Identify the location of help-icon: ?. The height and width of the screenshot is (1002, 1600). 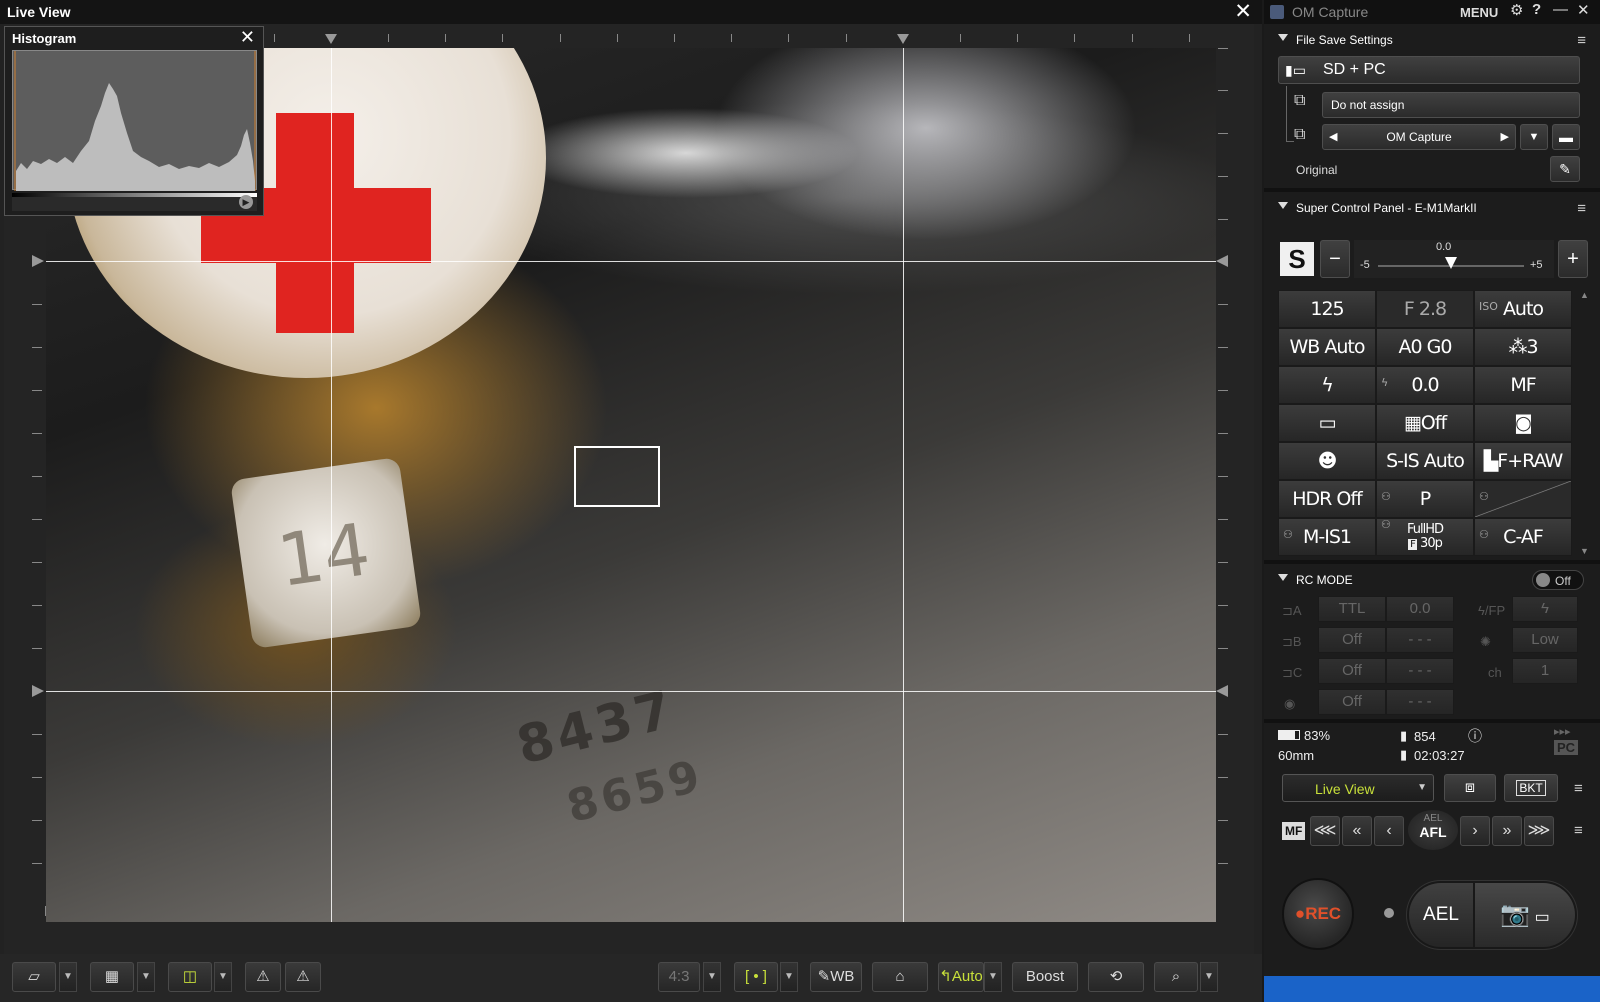
(1536, 9).